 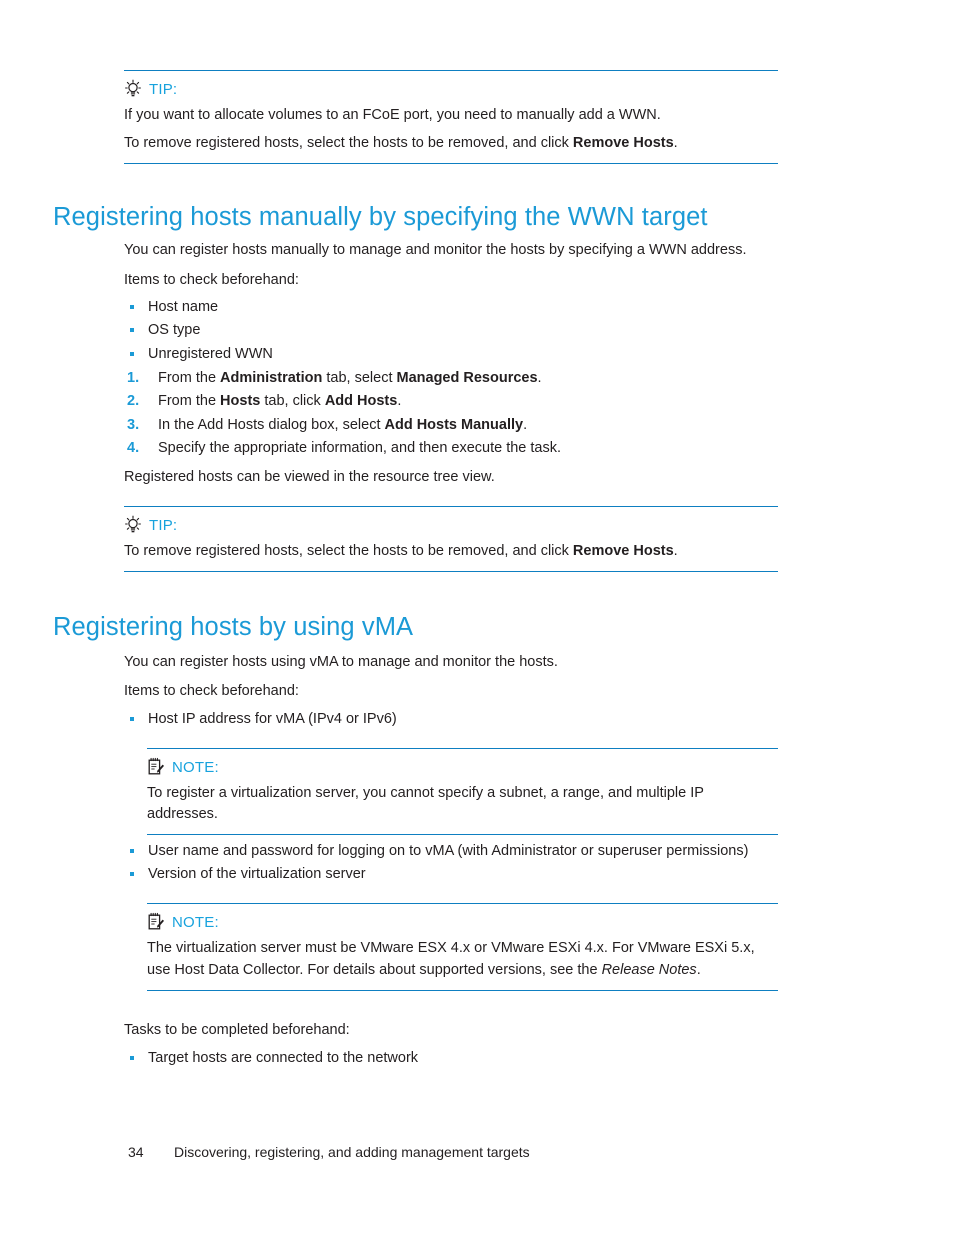 I want to click on step-text-bold2: Add Hosts Manually, so click(x=454, y=424).